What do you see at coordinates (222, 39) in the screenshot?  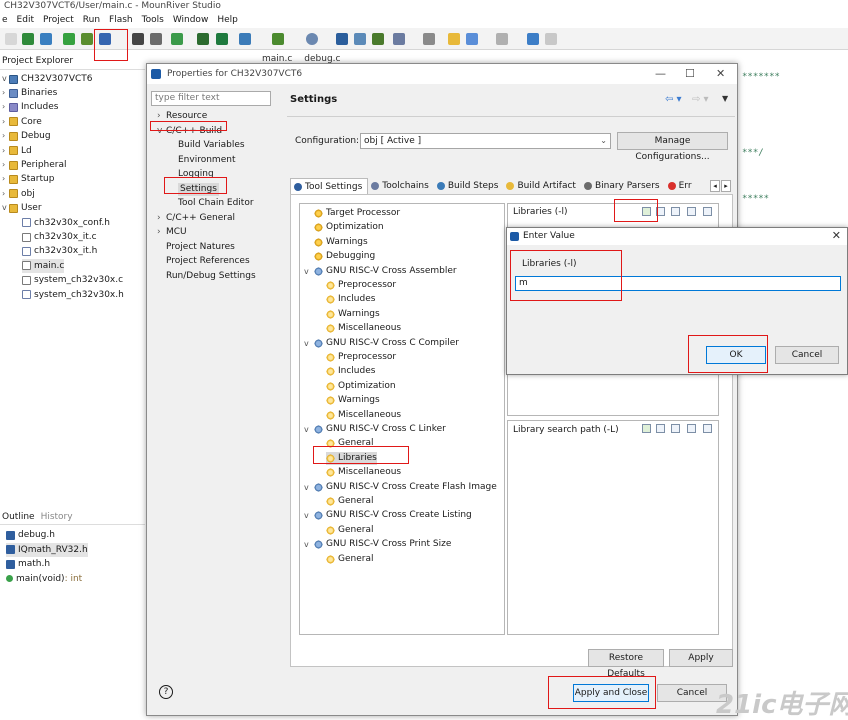 I see `layers-icon` at bounding box center [222, 39].